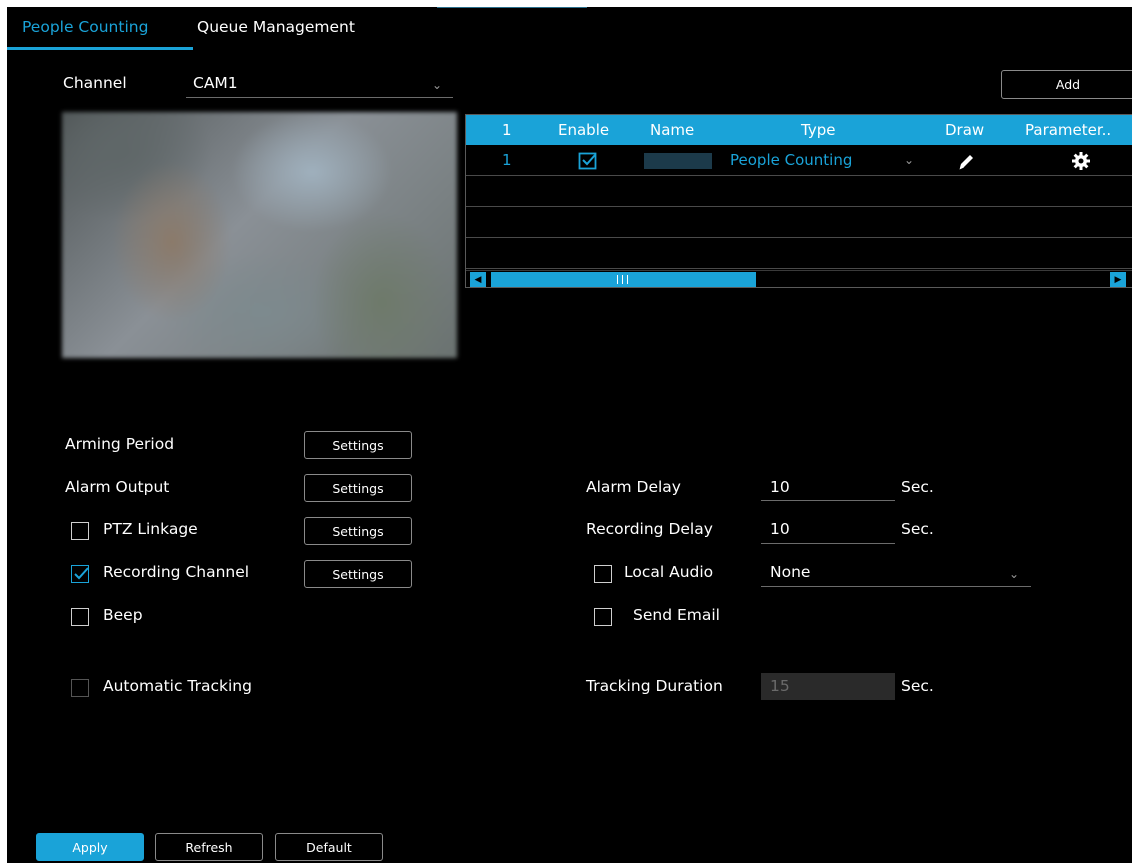  I want to click on recording-delay-underline, so click(828, 543).